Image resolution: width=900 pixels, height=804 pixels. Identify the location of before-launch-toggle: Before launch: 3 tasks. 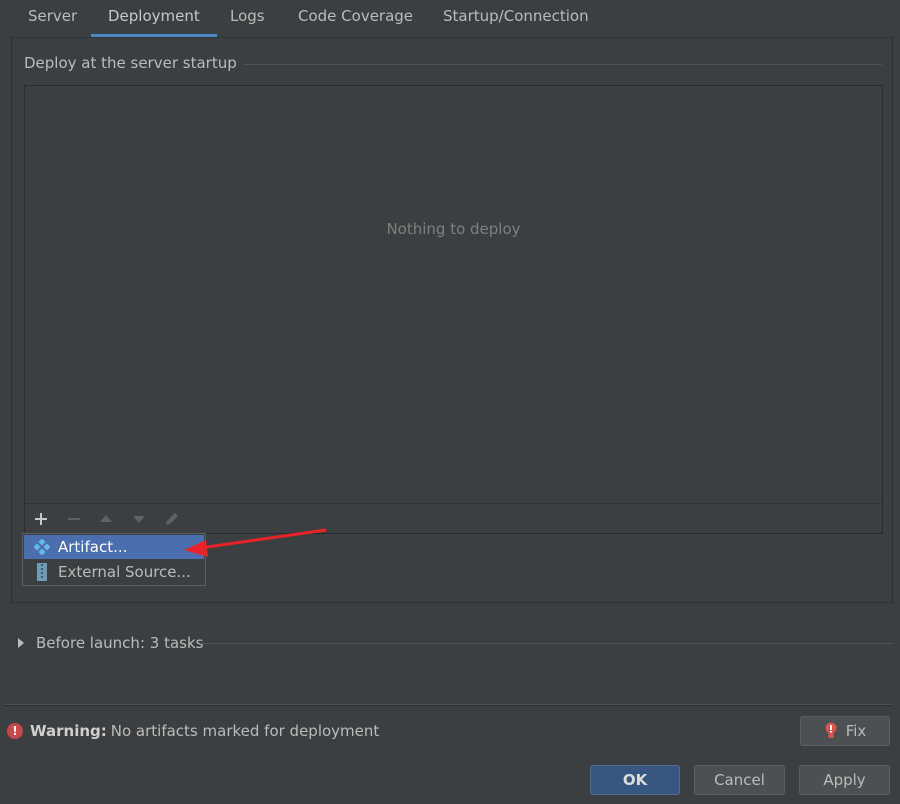
(110, 643).